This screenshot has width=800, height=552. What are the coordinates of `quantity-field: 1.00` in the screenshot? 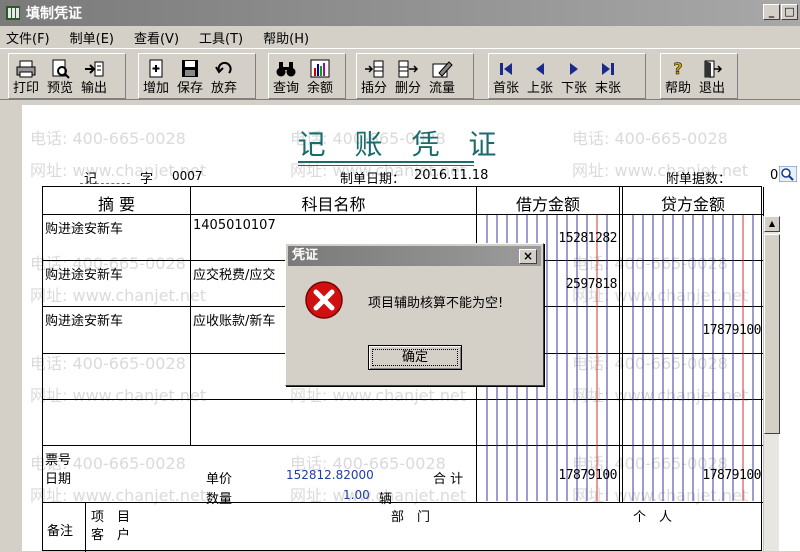 It's located at (356, 495).